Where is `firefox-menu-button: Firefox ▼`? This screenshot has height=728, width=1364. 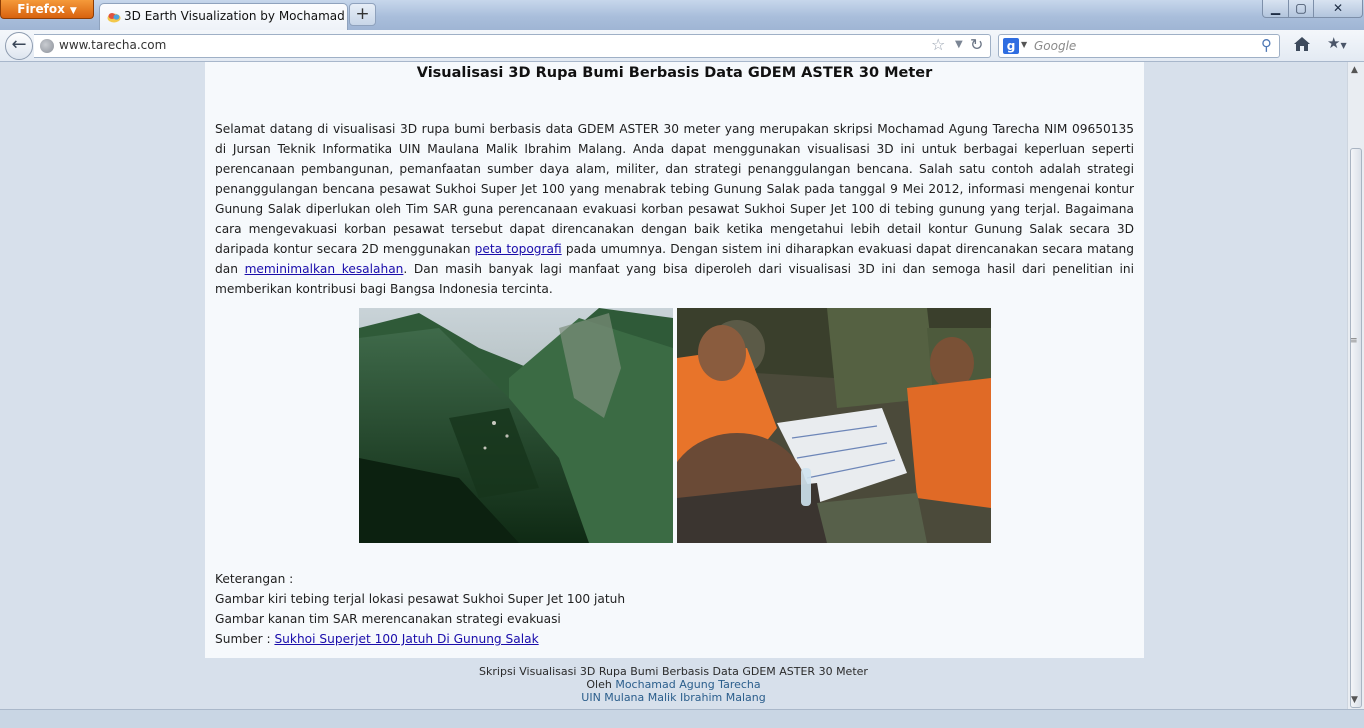
firefox-menu-button: Firefox ▼ is located at coordinates (47, 9).